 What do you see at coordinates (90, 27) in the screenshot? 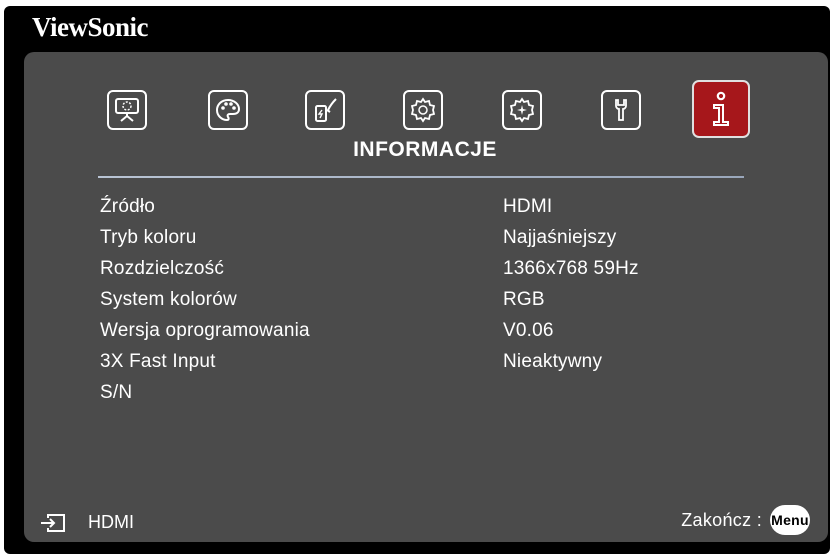
I see `brand-logo: ViewSonic` at bounding box center [90, 27].